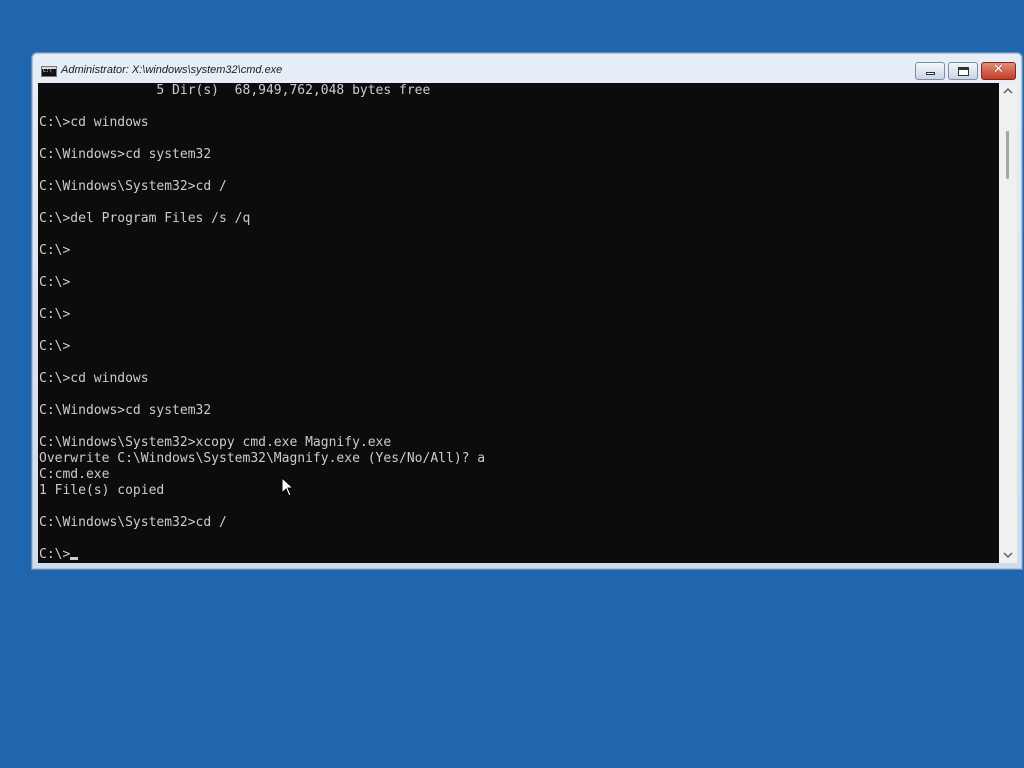 This screenshot has height=768, width=1024. What do you see at coordinates (1007, 155) in the screenshot?
I see `scroll-thumb` at bounding box center [1007, 155].